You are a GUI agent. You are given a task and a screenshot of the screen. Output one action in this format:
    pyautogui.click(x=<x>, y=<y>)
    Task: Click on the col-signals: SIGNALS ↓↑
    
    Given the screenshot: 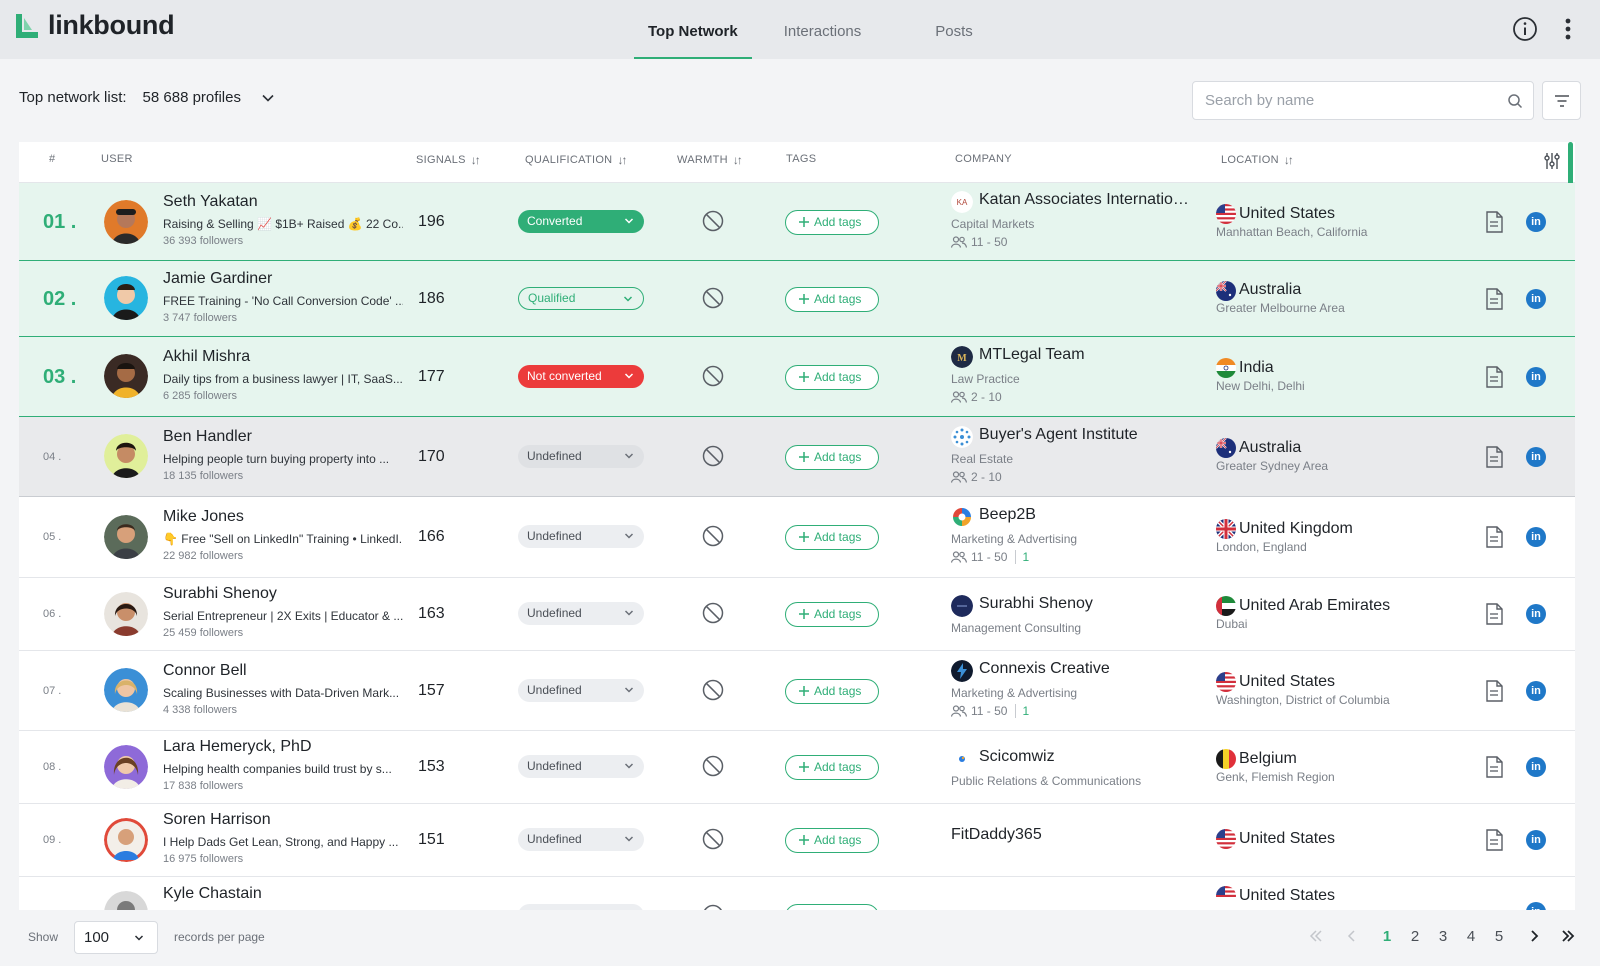 What is the action you would take?
    pyautogui.click(x=448, y=160)
    